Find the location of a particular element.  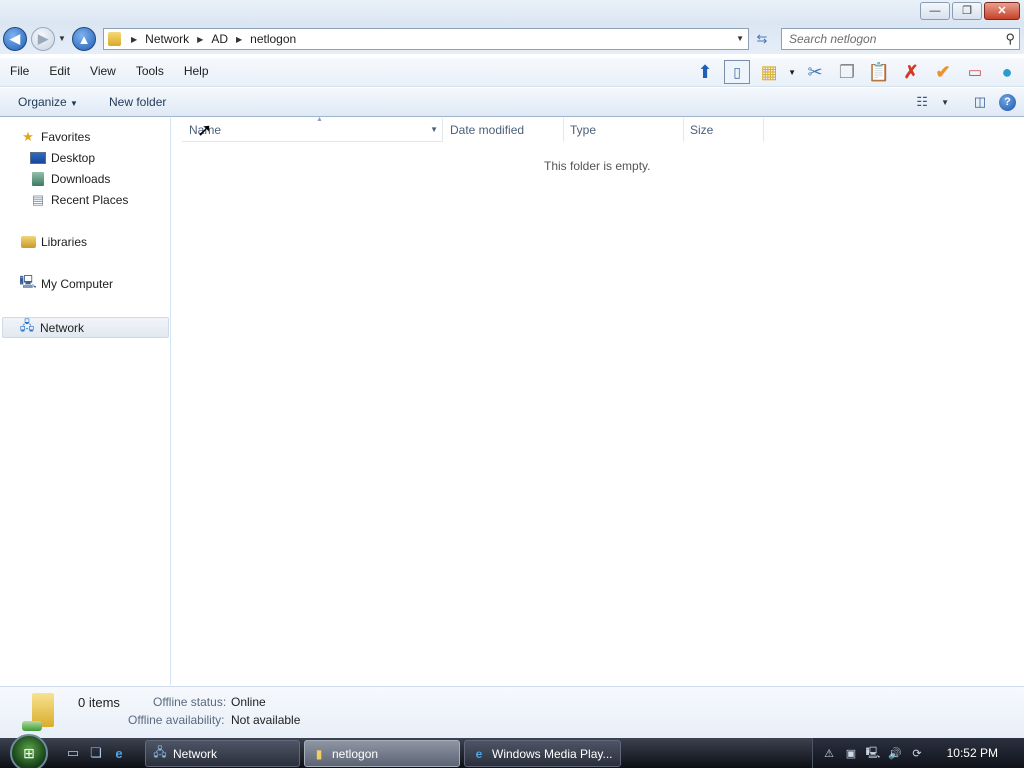

maximize-button: ❐ is located at coordinates (967, 11).